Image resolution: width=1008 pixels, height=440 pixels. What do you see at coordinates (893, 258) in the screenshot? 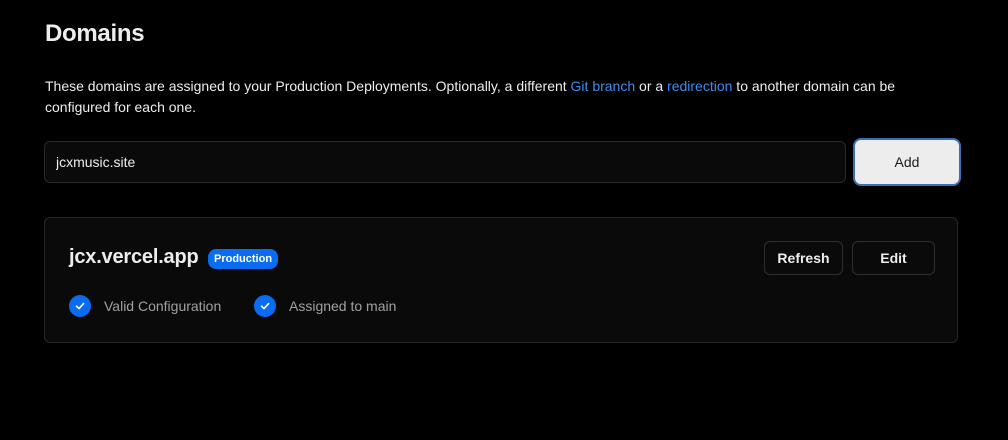
I see `edit-button: Edit` at bounding box center [893, 258].